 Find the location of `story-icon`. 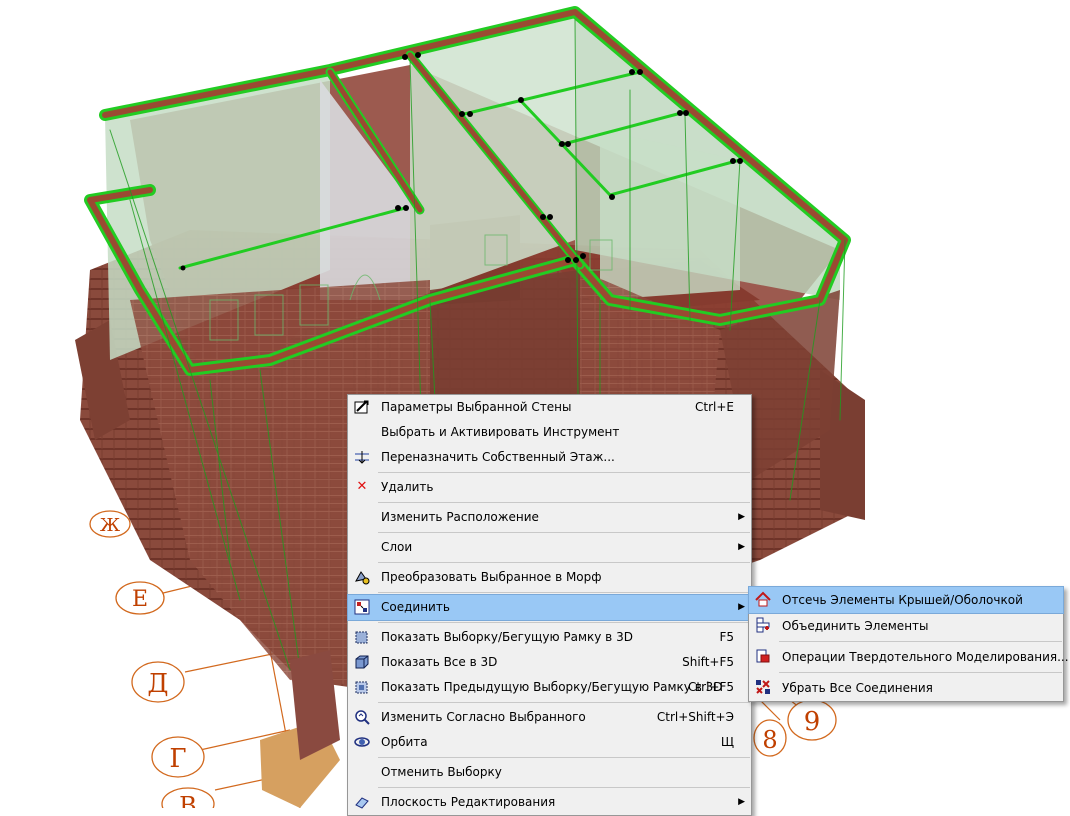

story-icon is located at coordinates (362, 457).